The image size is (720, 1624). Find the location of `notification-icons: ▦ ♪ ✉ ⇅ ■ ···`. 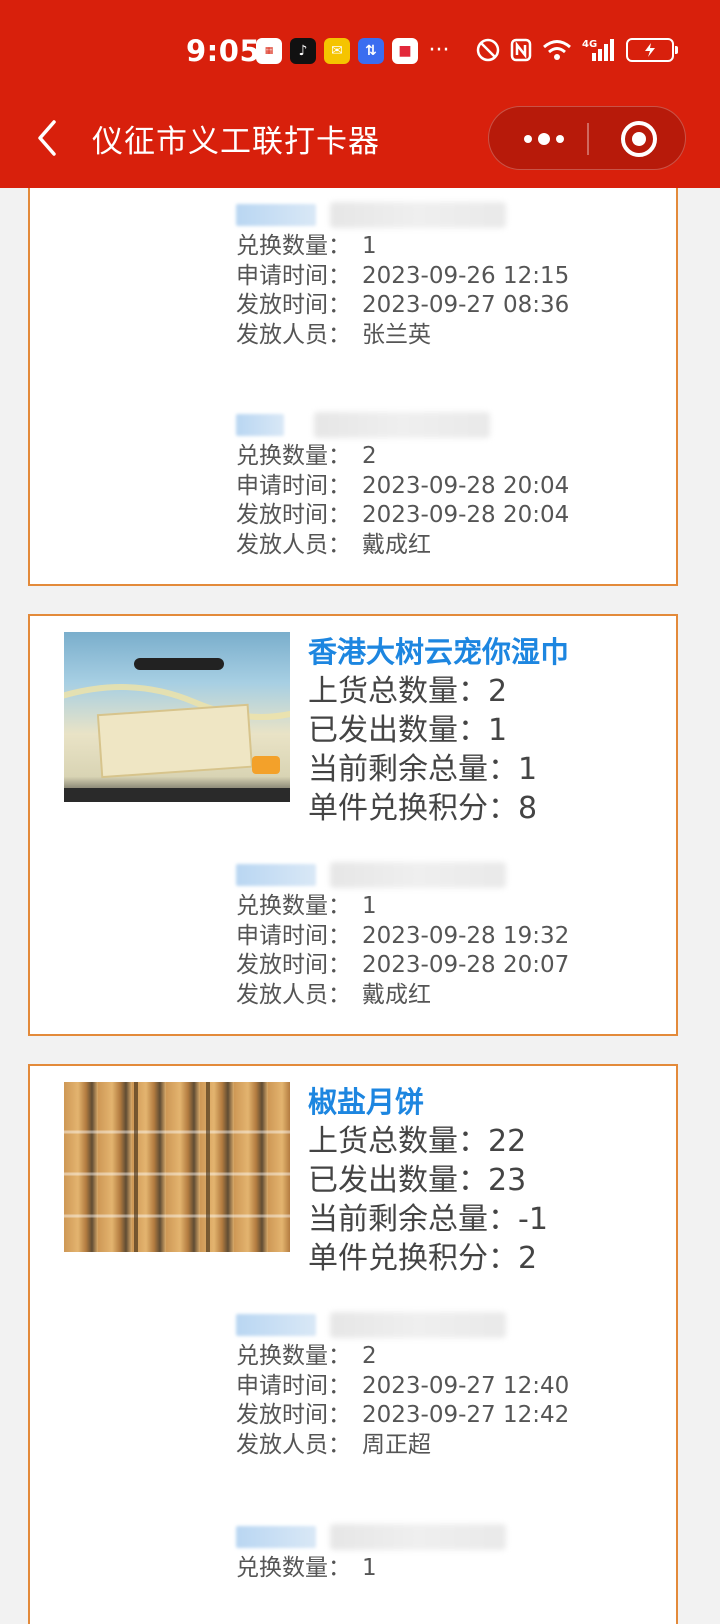

notification-icons: ▦ ♪ ✉ ⇅ ■ ··· is located at coordinates (354, 51).